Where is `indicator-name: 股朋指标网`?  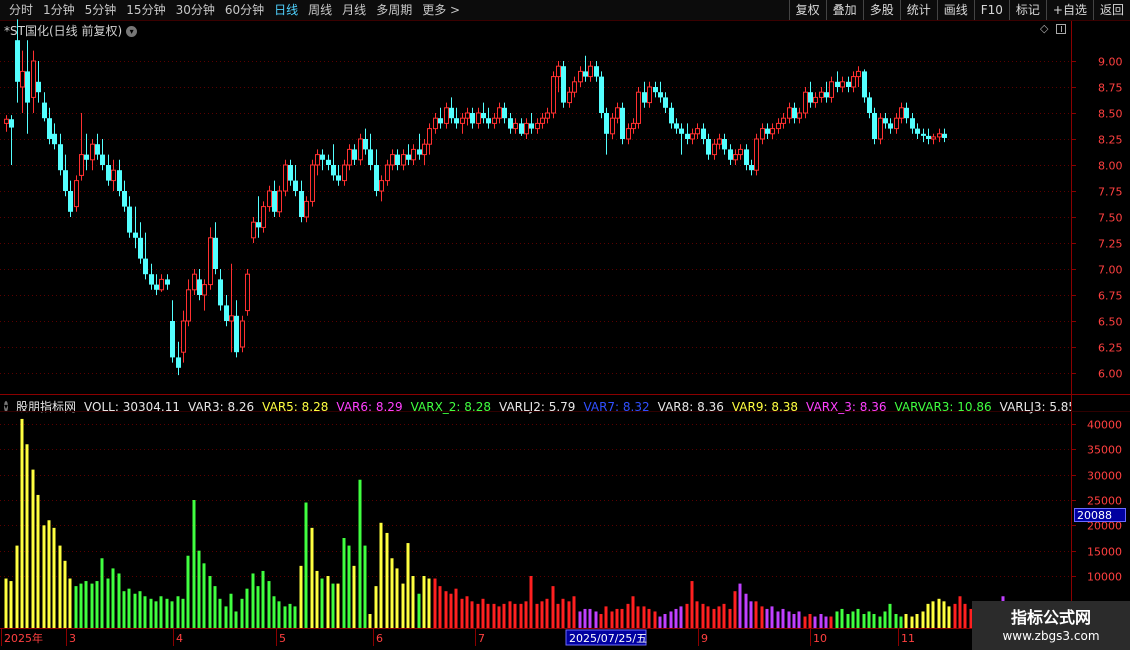 indicator-name: 股朋指标网 is located at coordinates (46, 406).